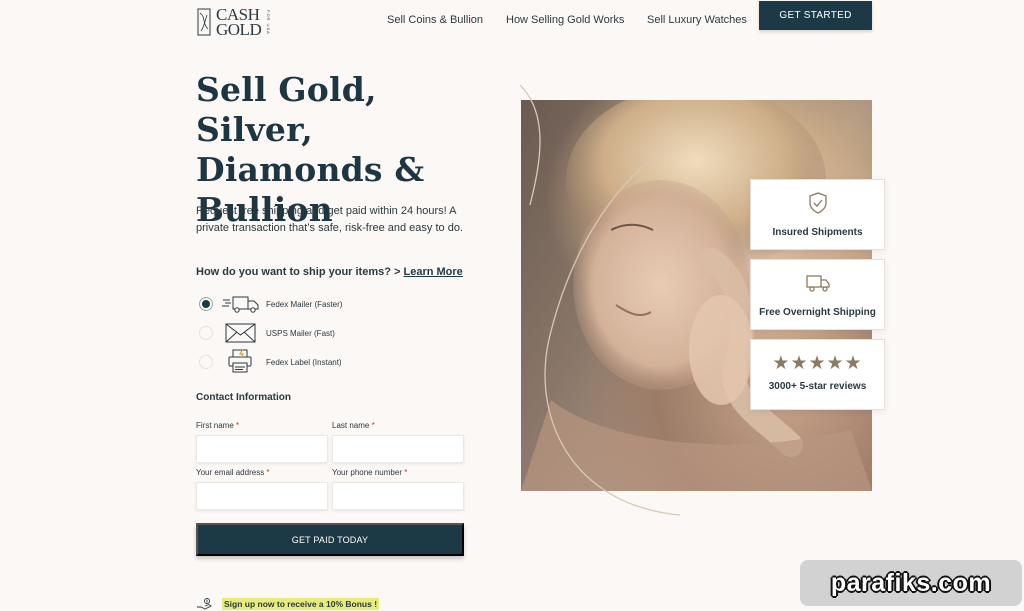  What do you see at coordinates (304, 362) in the screenshot?
I see `shipping-option-label: Fedex Label (Instant)` at bounding box center [304, 362].